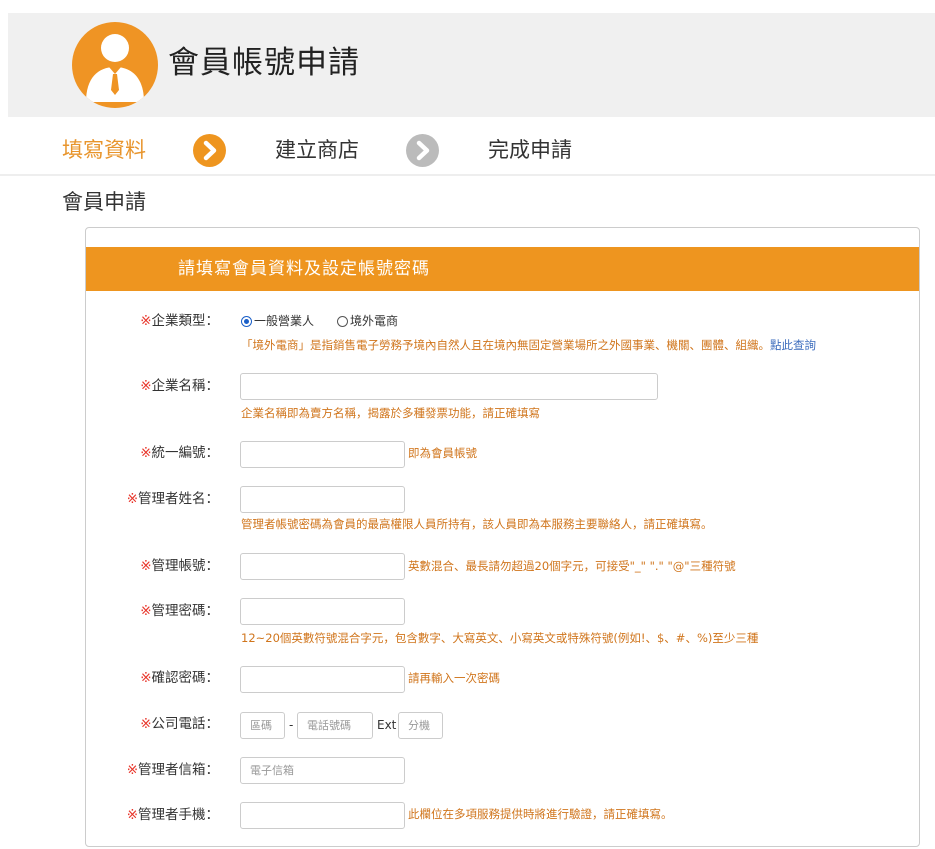 Image resolution: width=935 pixels, height=849 pixels. What do you see at coordinates (172, 499) in the screenshot?
I see `admin-name-label: ※管理者姓名：` at bounding box center [172, 499].